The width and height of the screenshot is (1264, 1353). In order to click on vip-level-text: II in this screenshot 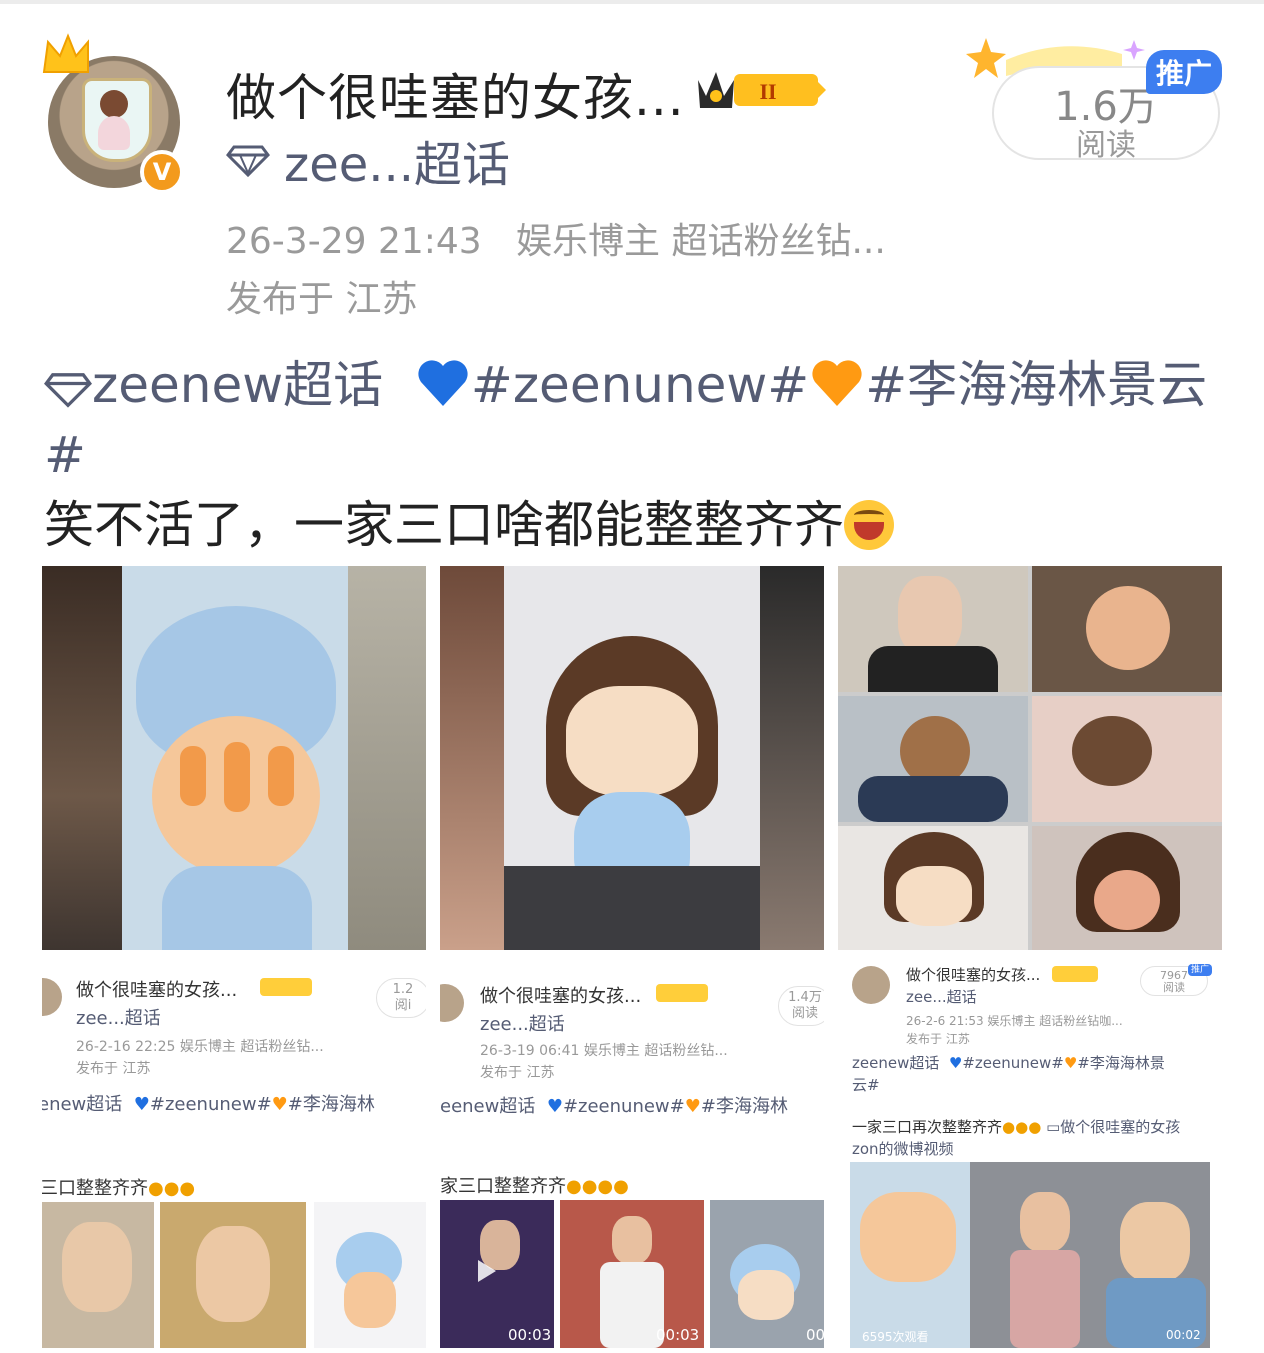, I will do `click(767, 91)`.